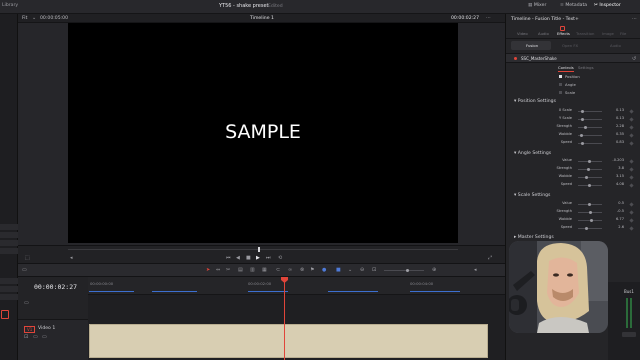 This screenshot has width=640, height=360. What do you see at coordinates (296, 286) in the screenshot?
I see `timeline-ruler: 00:00:00:00 00:00:02:00 00:00:04:00` at bounding box center [296, 286].